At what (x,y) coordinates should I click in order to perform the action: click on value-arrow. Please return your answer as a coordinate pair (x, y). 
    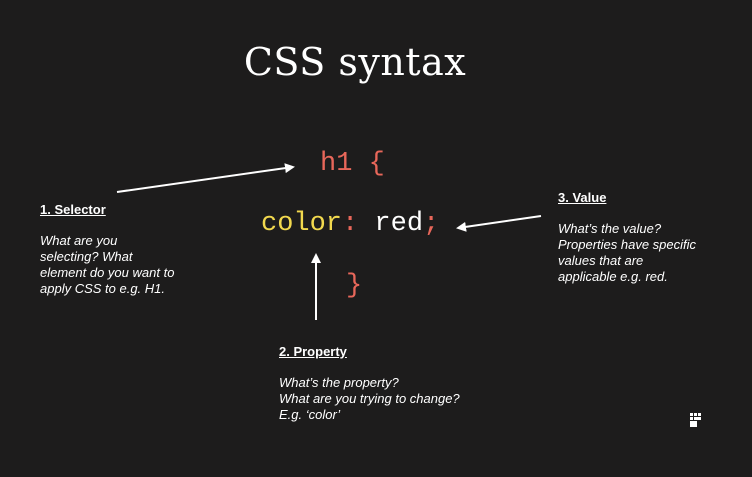
    Looking at the image, I should click on (499, 223).